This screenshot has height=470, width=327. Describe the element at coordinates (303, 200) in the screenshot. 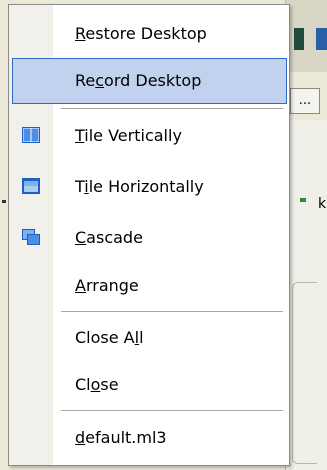

I see `check-icon` at that location.